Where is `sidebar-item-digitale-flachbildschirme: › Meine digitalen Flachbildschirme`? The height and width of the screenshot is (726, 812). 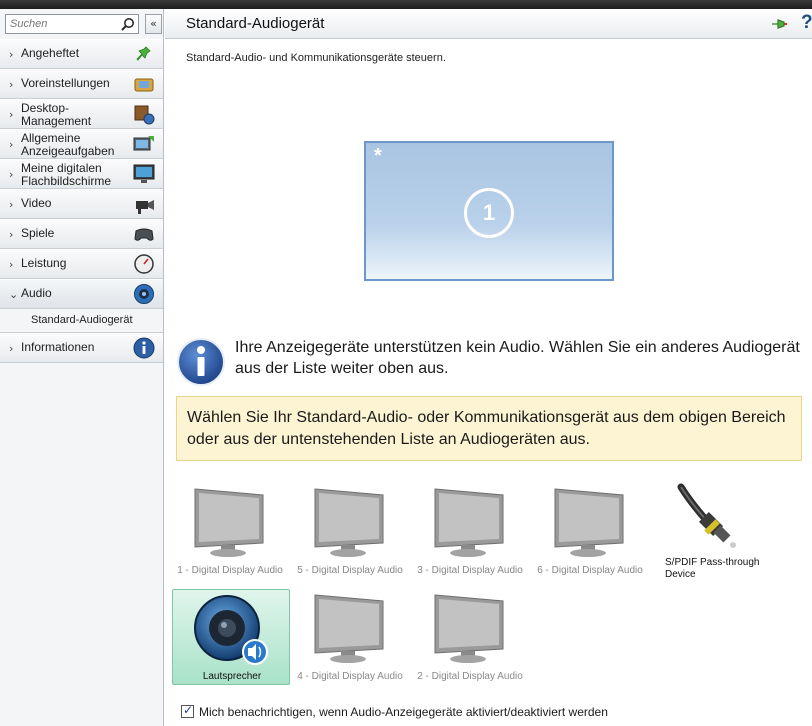 sidebar-item-digitale-flachbildschirme: › Meine digitalen Flachbildschirme is located at coordinates (81, 174).